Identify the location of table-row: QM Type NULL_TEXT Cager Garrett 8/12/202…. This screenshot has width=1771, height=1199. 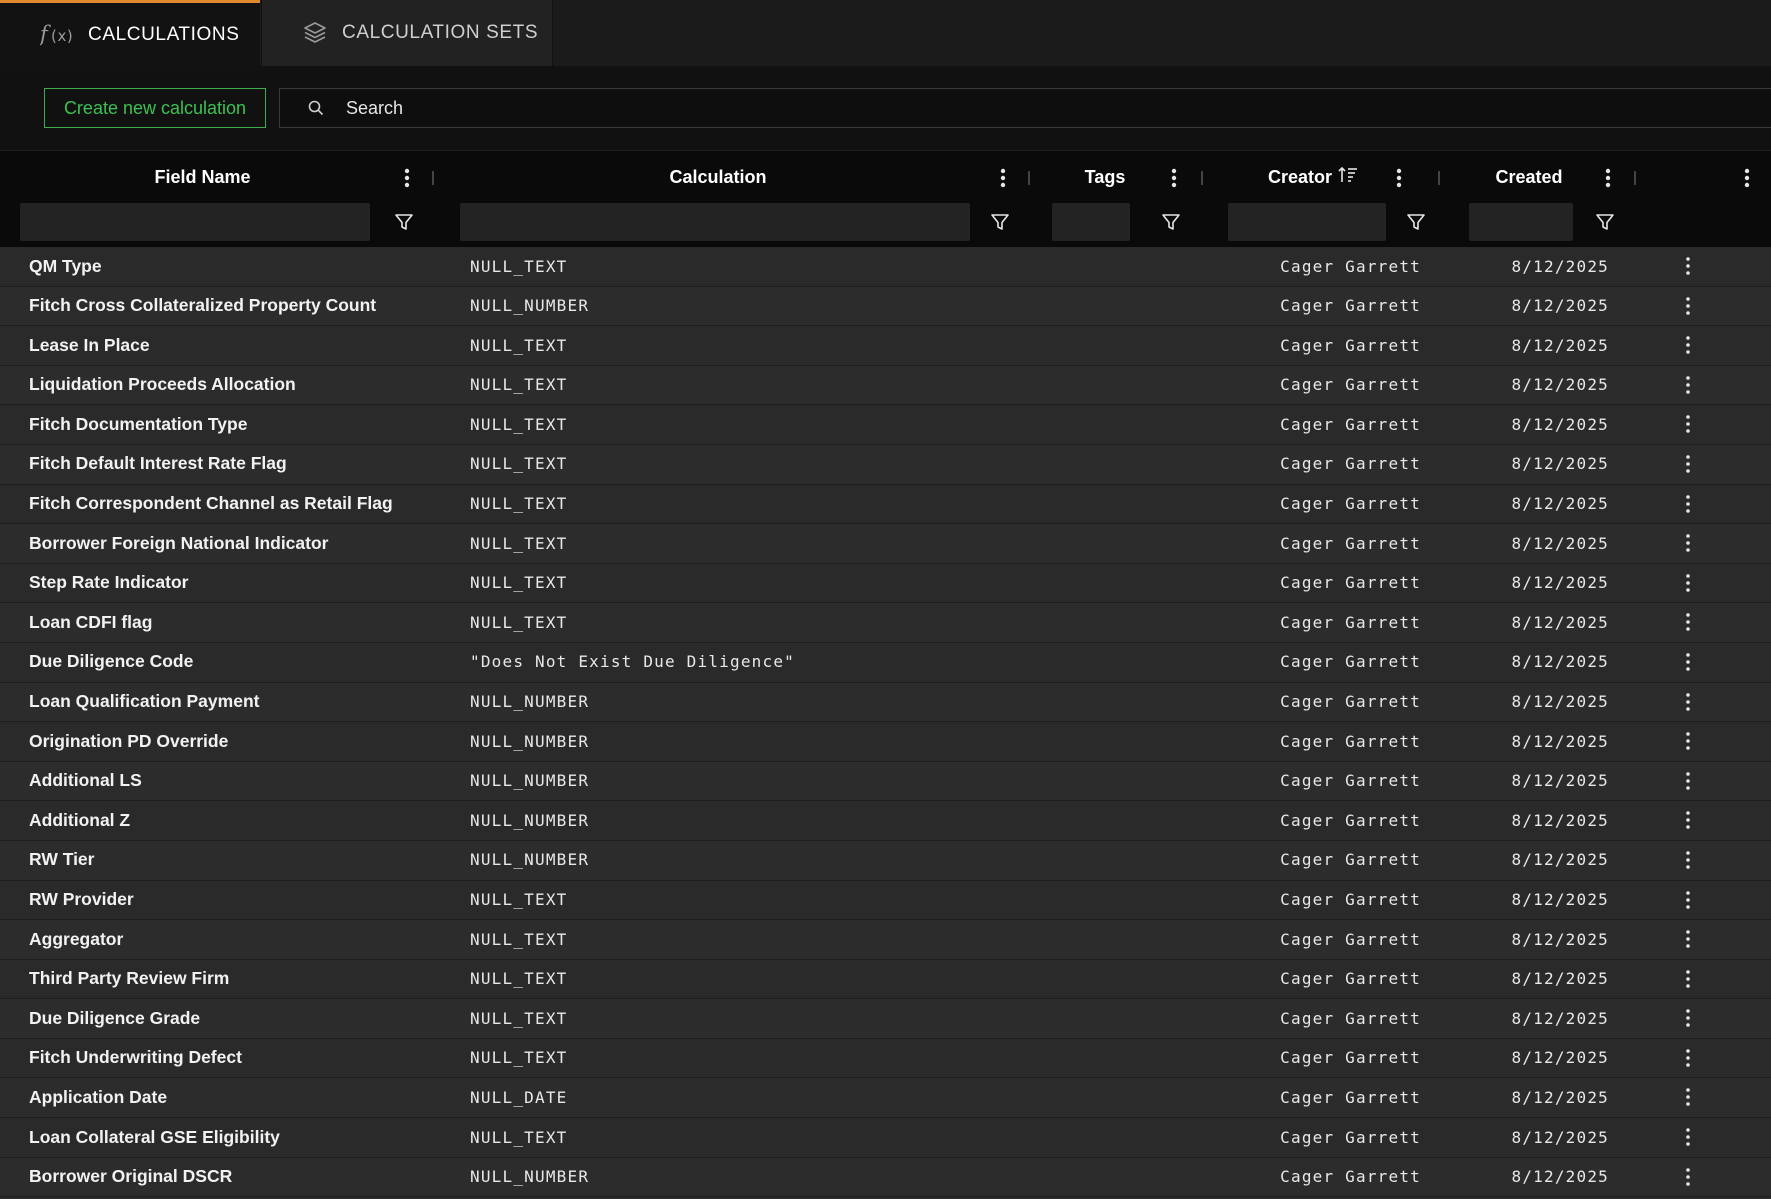
(885, 267).